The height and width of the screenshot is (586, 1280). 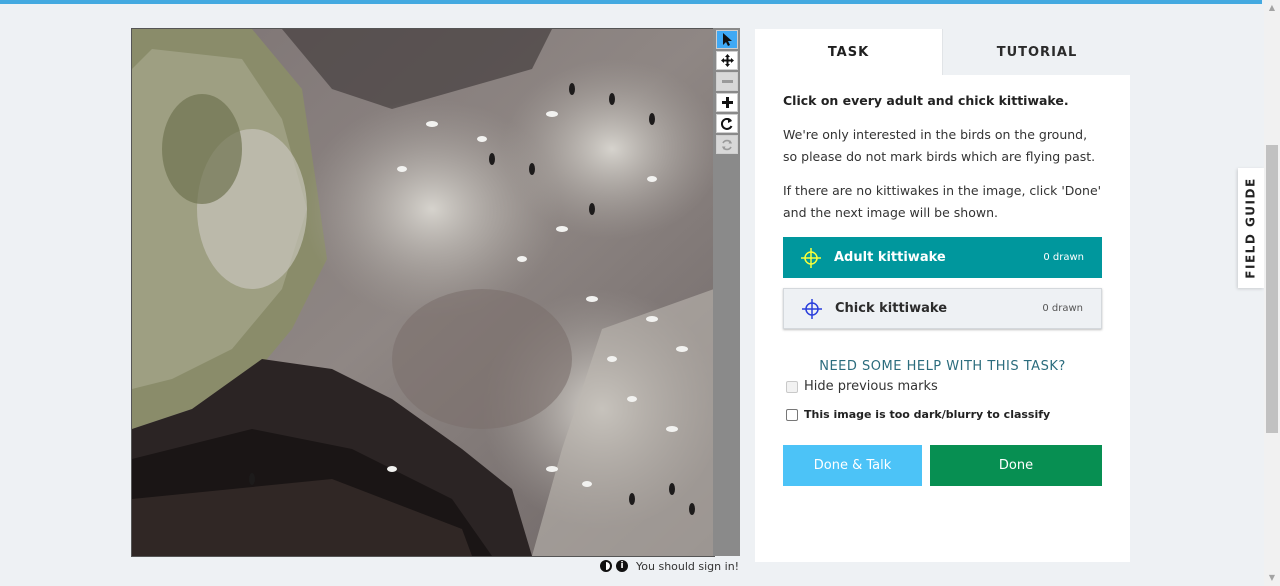 What do you see at coordinates (726, 292) in the screenshot?
I see `image-toolbar` at bounding box center [726, 292].